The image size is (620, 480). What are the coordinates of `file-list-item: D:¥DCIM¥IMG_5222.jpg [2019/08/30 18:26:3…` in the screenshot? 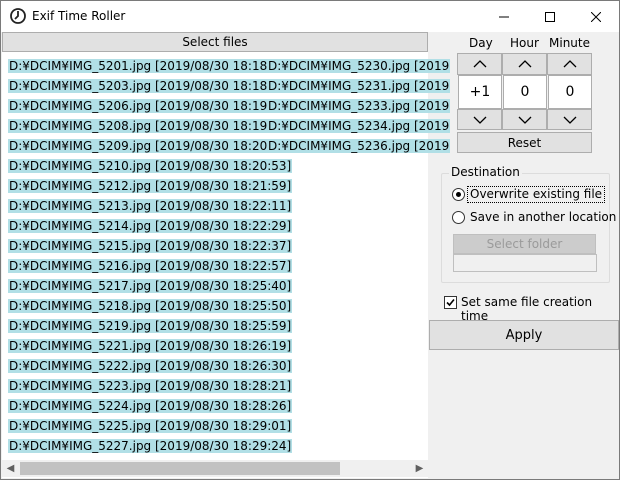 It's located at (150, 365).